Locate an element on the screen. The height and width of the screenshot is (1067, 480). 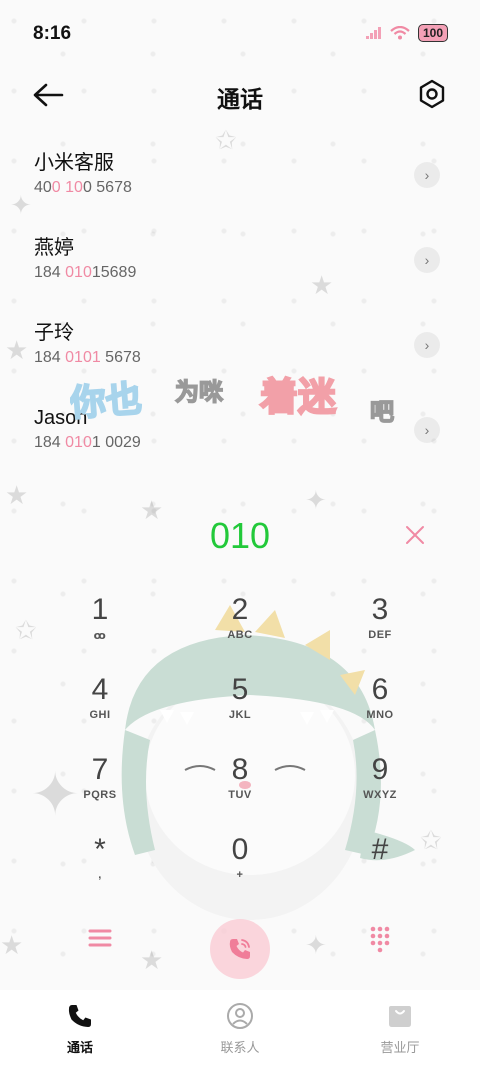
status-time: 8:16 is located at coordinates (52, 33).